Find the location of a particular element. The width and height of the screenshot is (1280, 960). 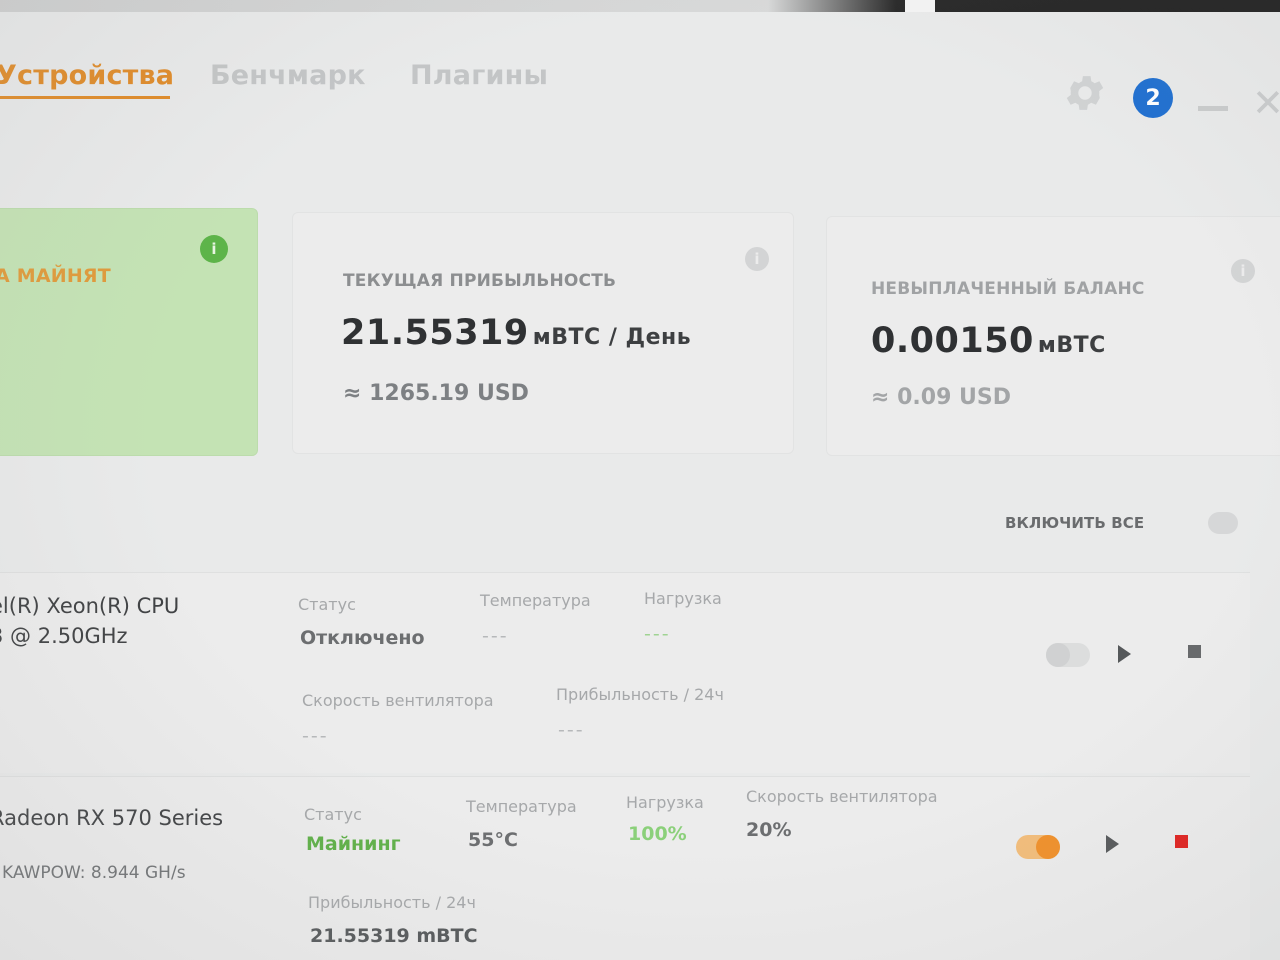

temperature-value: 55°C is located at coordinates (493, 840).